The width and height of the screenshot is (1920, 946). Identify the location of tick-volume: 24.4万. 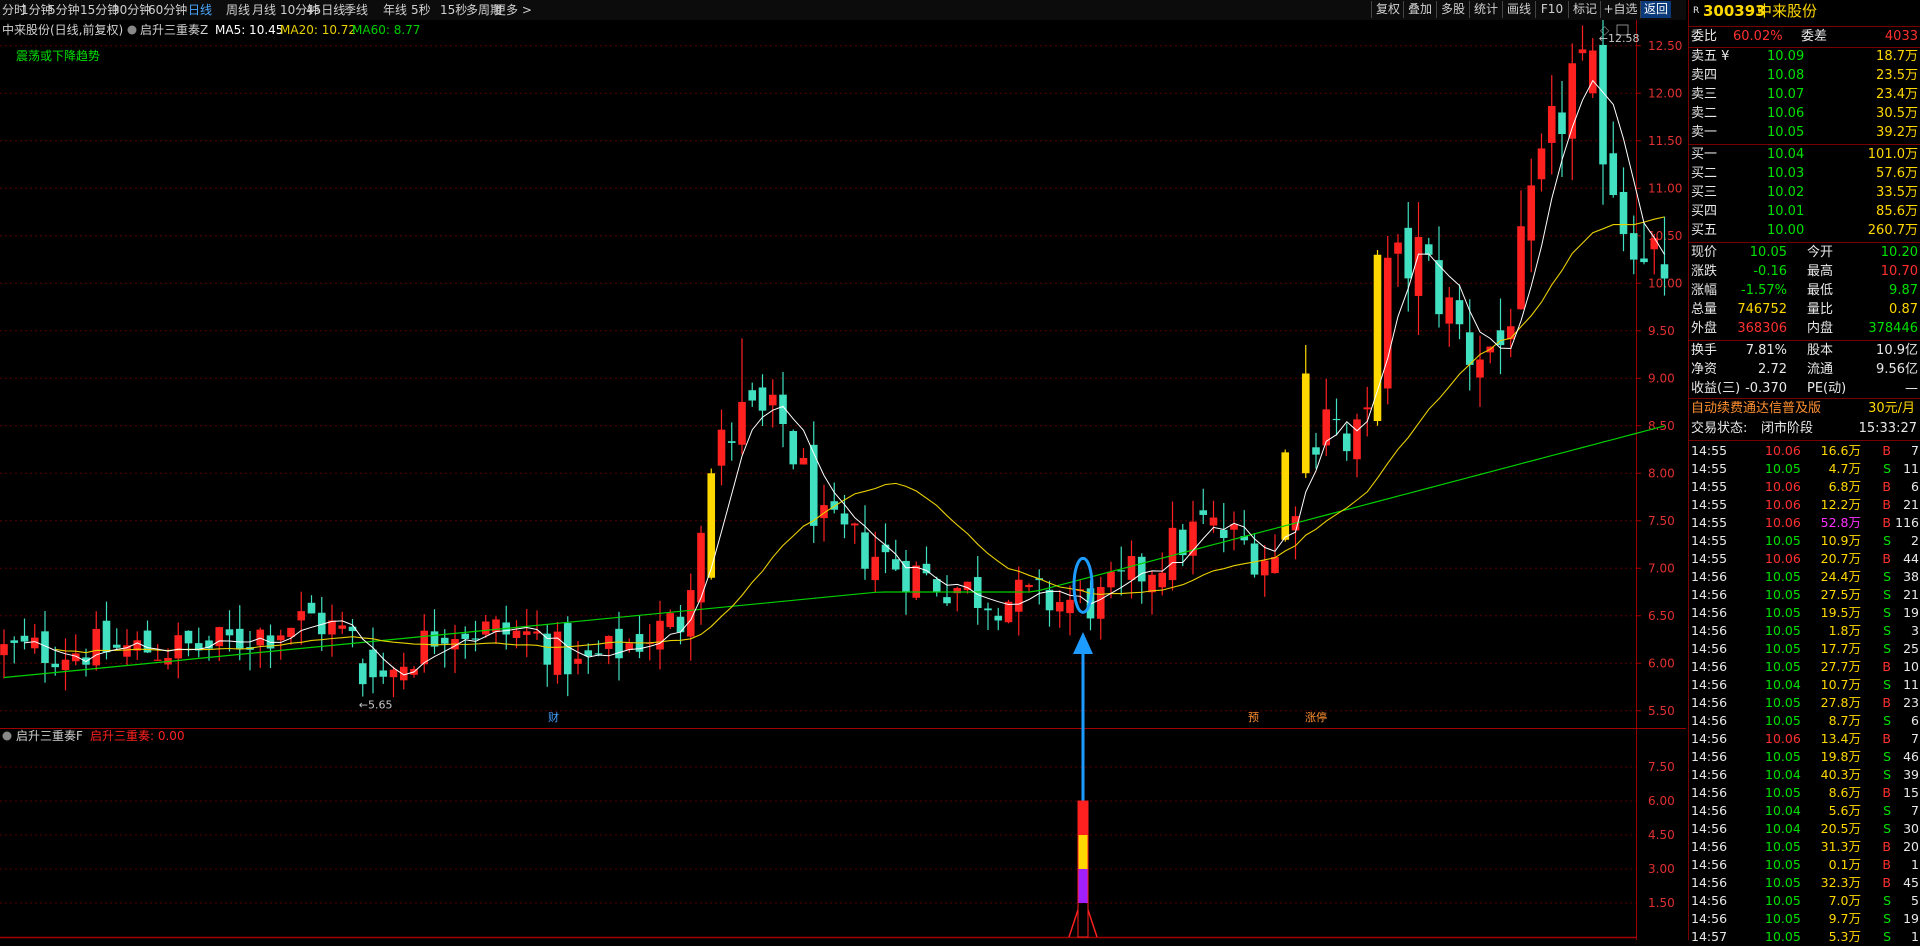
(1840, 576).